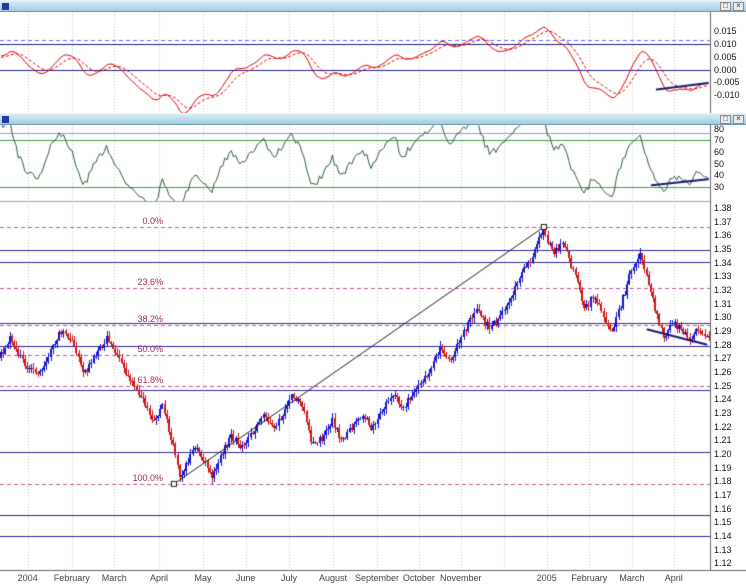 Image resolution: width=746 pixels, height=588 pixels. I want to click on macd-panel-titlebar: □ ×, so click(373, 6).